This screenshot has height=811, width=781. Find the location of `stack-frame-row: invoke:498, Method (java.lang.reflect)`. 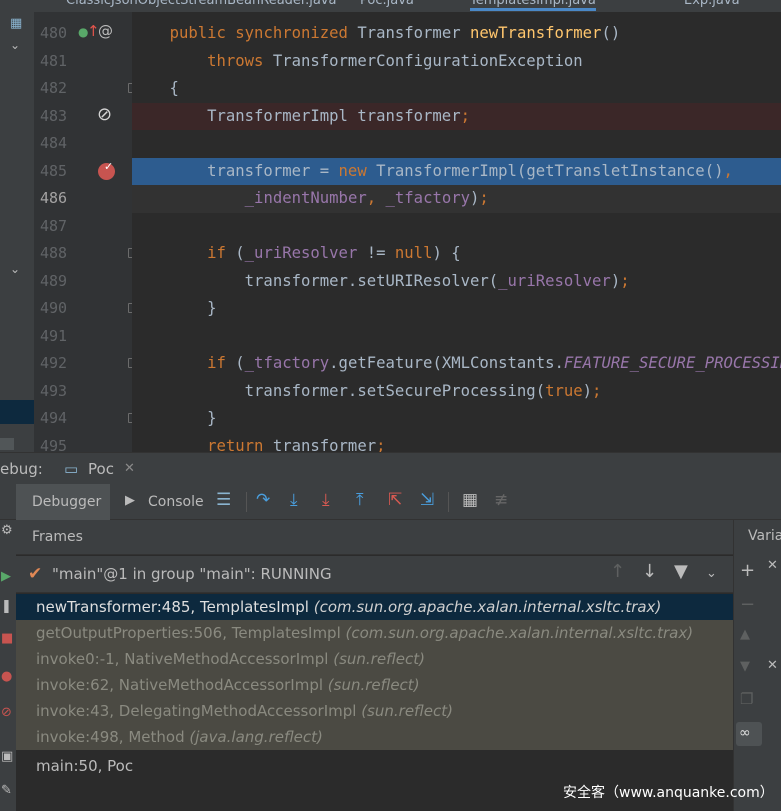

stack-frame-row: invoke:498, Method (java.lang.reflect) is located at coordinates (374, 737).